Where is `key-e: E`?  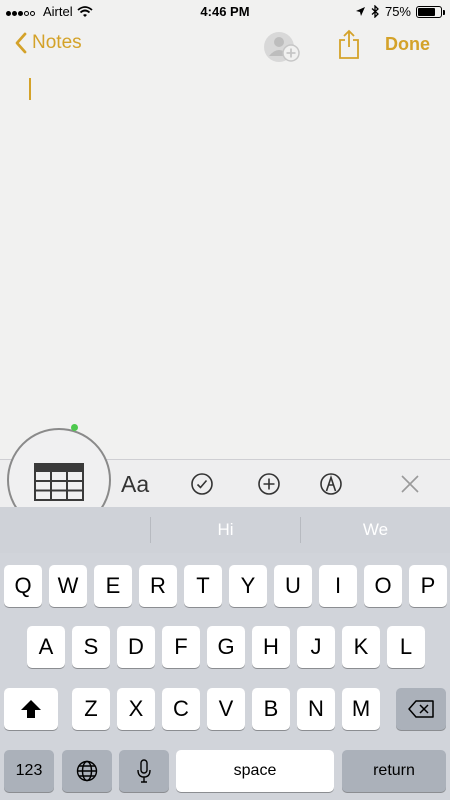 key-e: E is located at coordinates (113, 586).